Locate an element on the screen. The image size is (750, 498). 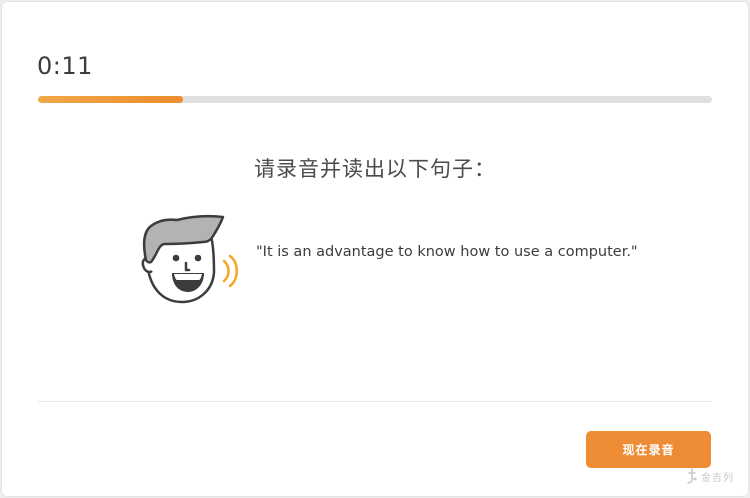
progress-bar is located at coordinates (375, 99).